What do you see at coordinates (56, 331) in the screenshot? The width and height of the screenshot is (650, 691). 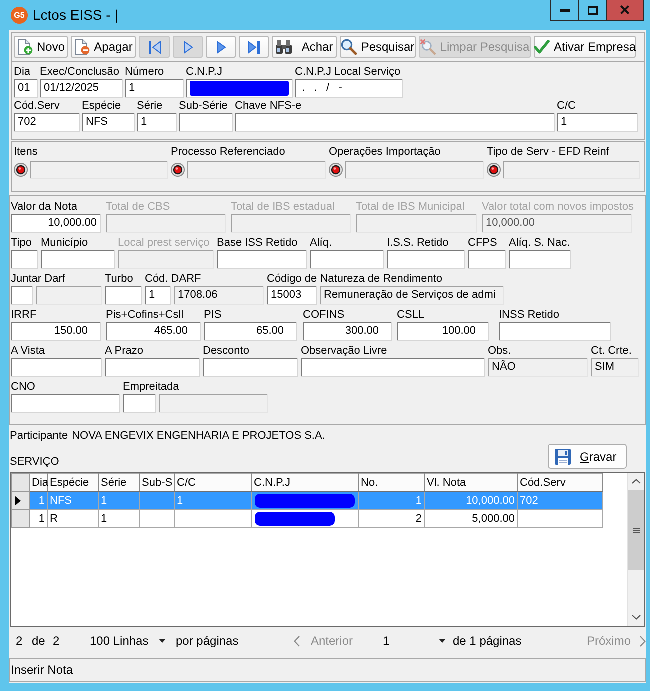 I see `text-field: 150.00` at bounding box center [56, 331].